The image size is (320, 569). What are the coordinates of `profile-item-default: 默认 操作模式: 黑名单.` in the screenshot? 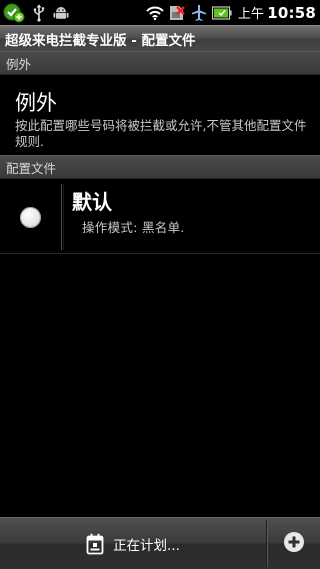 It's located at (160, 217).